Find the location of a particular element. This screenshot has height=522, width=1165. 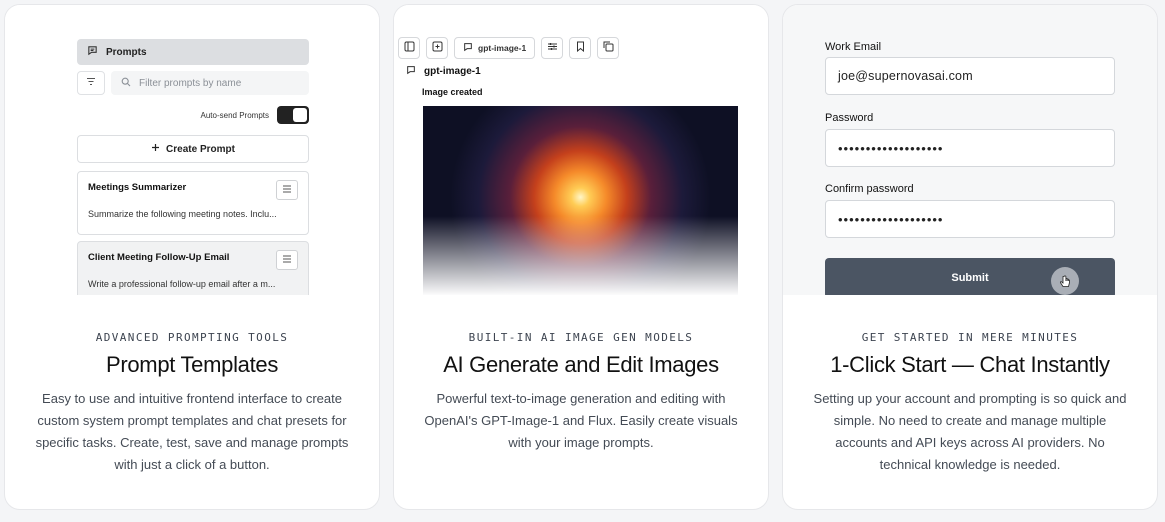

feature-eyebrow: ADVANCED PROMPTING TOOLS is located at coordinates (192, 337).